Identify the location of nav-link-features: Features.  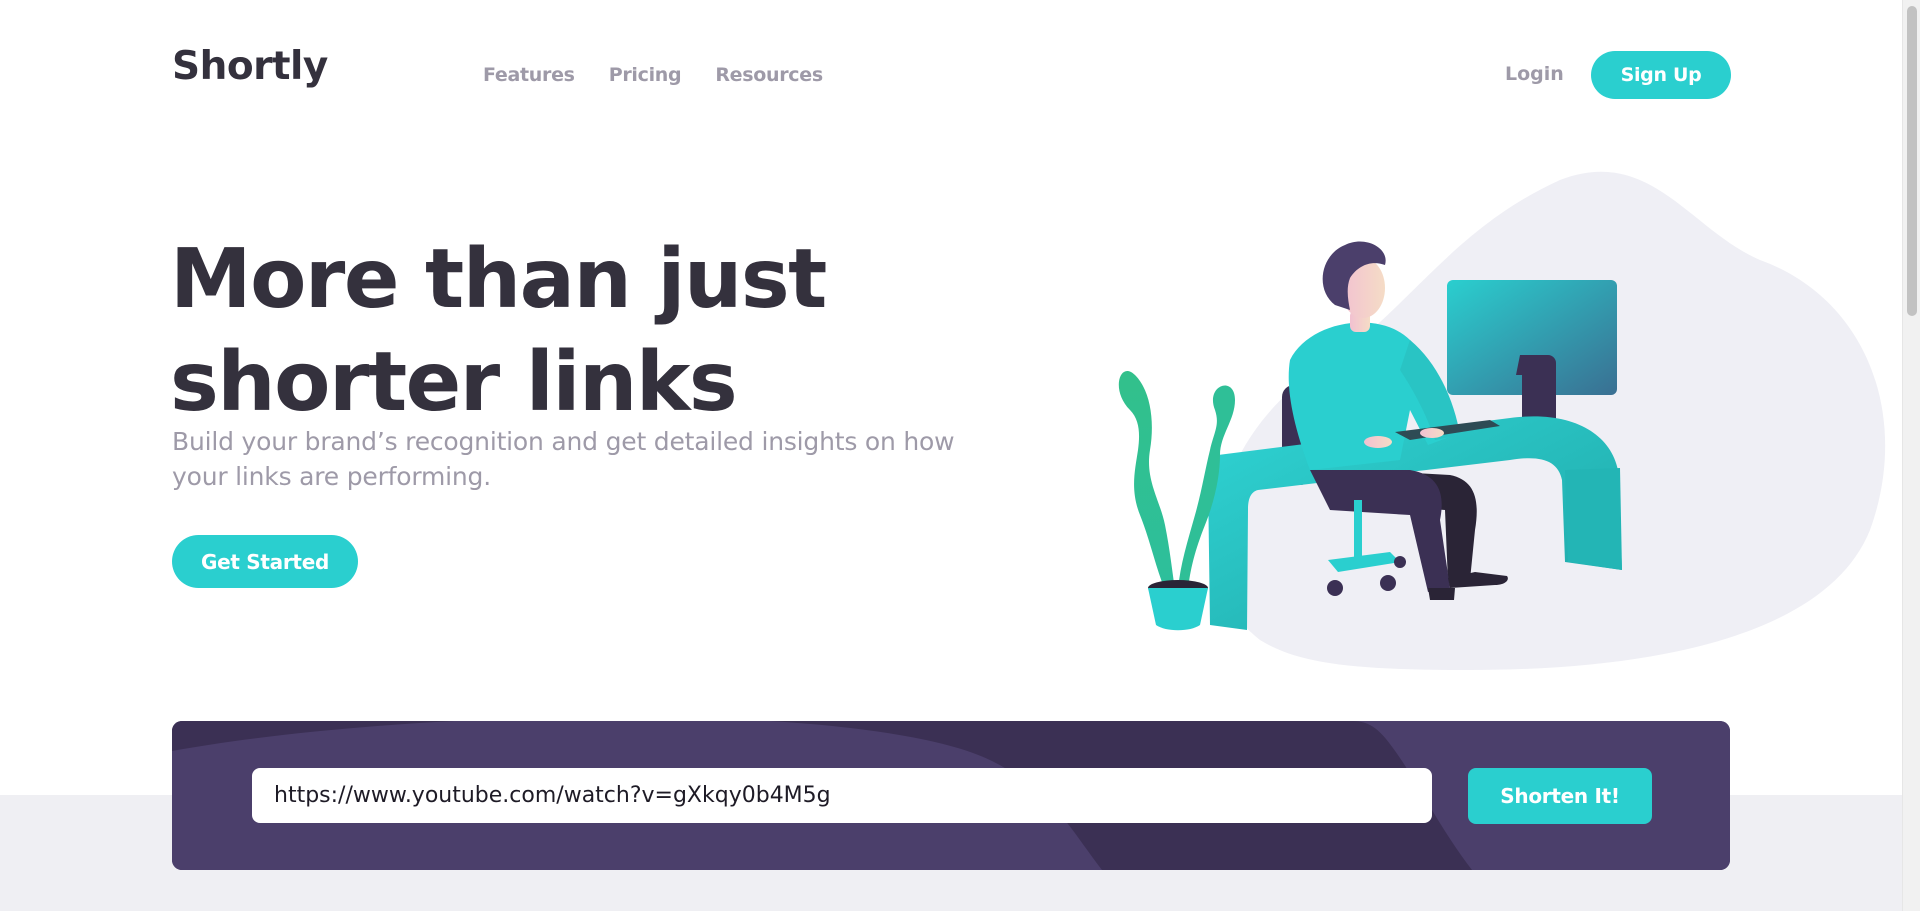
(529, 75).